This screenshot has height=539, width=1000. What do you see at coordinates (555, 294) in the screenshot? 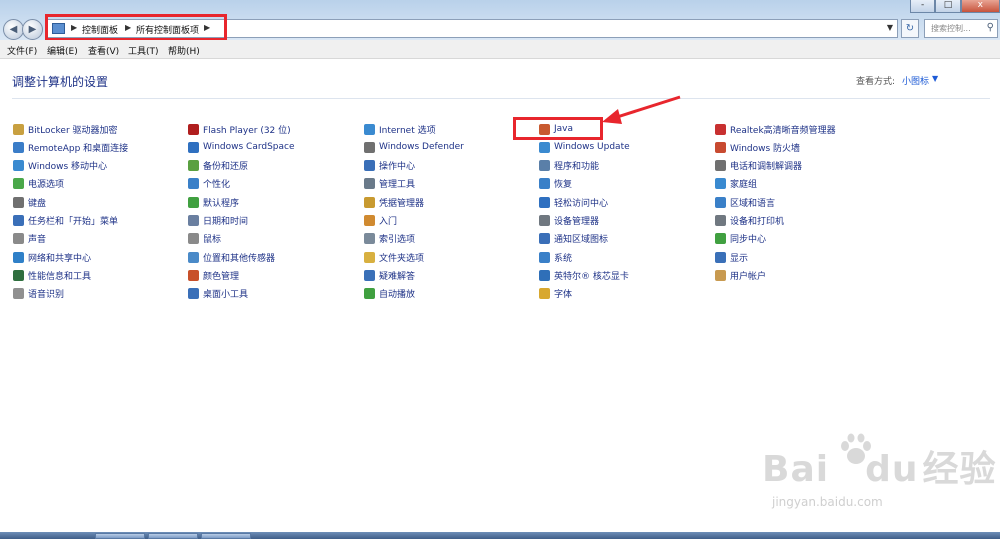
I see `control-panel-item: 字体` at bounding box center [555, 294].